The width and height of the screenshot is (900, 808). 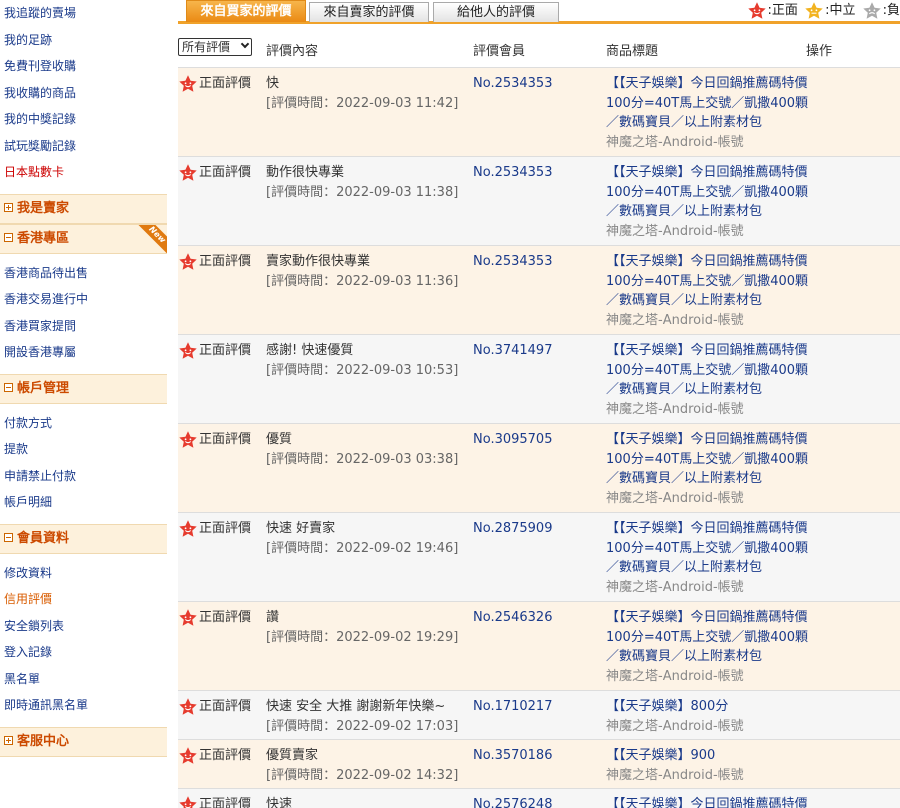 What do you see at coordinates (362, 103) in the screenshot?
I see `review-time: [評價時間：2022-09-03 11:42]` at bounding box center [362, 103].